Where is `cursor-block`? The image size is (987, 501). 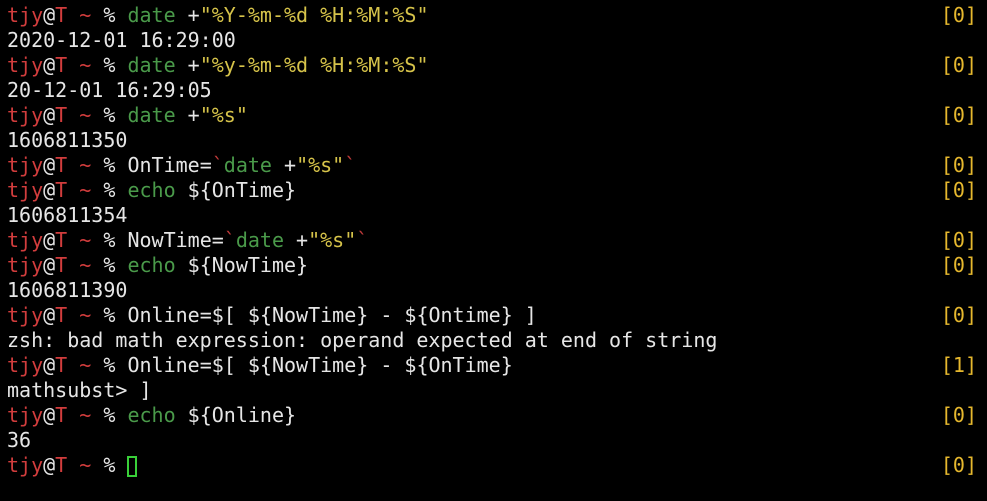 cursor-block is located at coordinates (132, 466).